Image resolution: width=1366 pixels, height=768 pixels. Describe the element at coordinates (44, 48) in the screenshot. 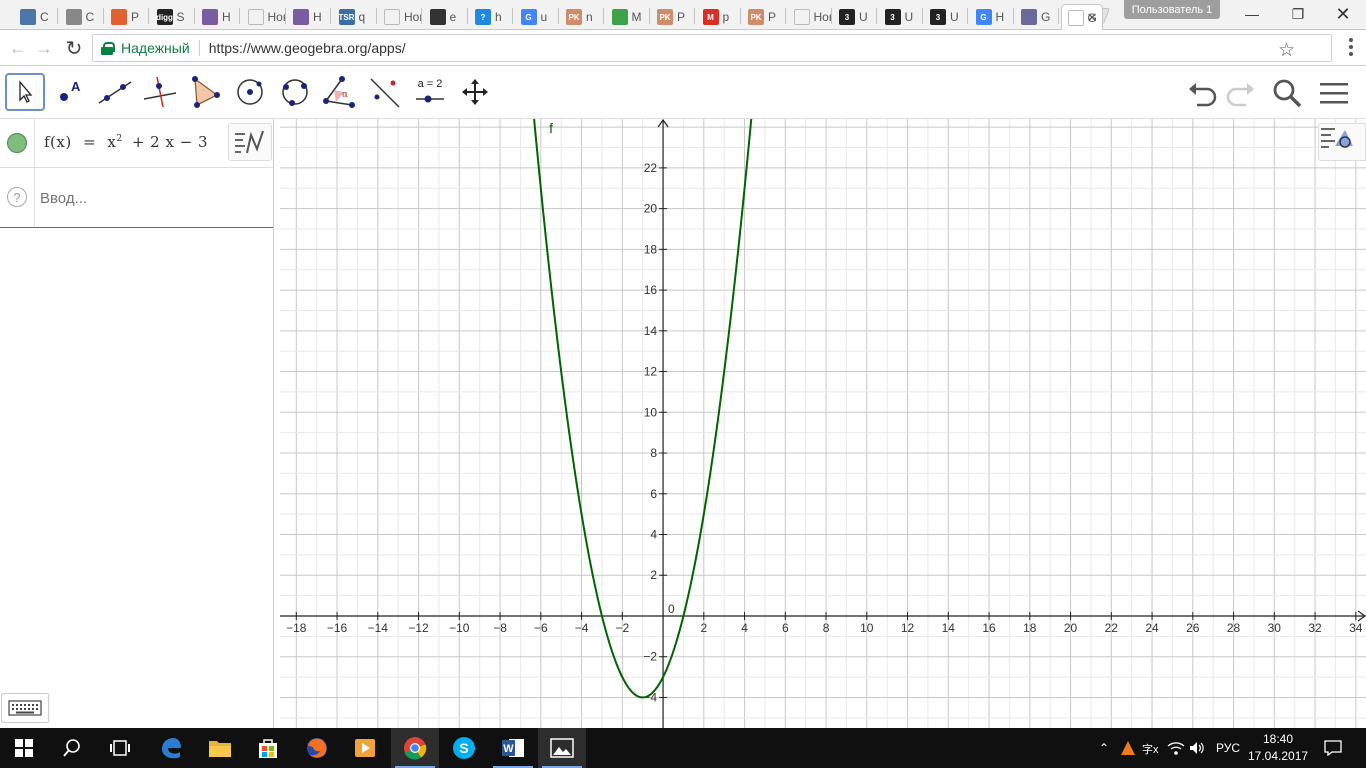

I see `forward-button: →` at that location.